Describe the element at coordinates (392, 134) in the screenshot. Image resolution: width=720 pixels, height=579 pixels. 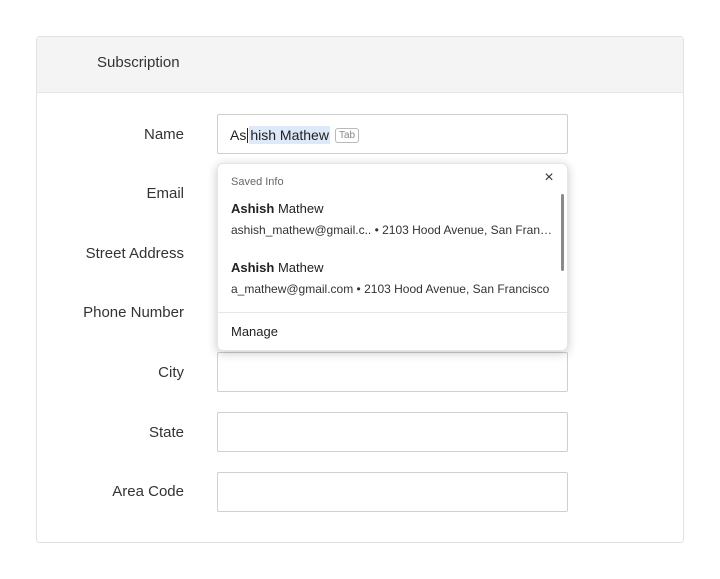
I see `name-input: As hish Mathew Tab` at that location.